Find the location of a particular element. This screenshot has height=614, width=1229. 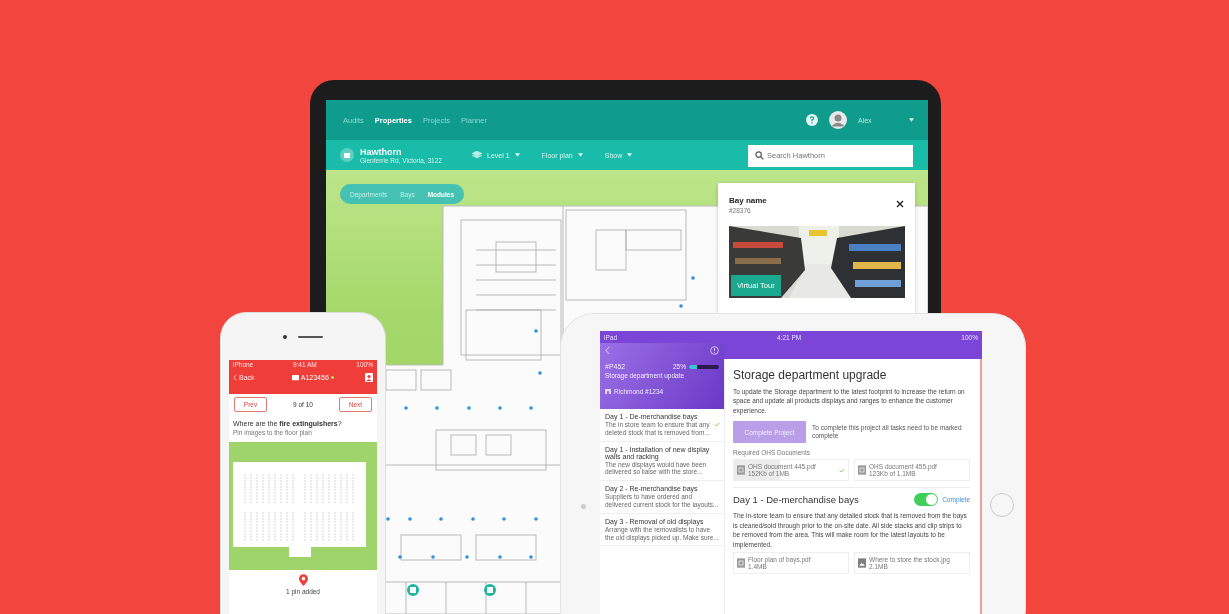

image-file-icon is located at coordinates (862, 562).